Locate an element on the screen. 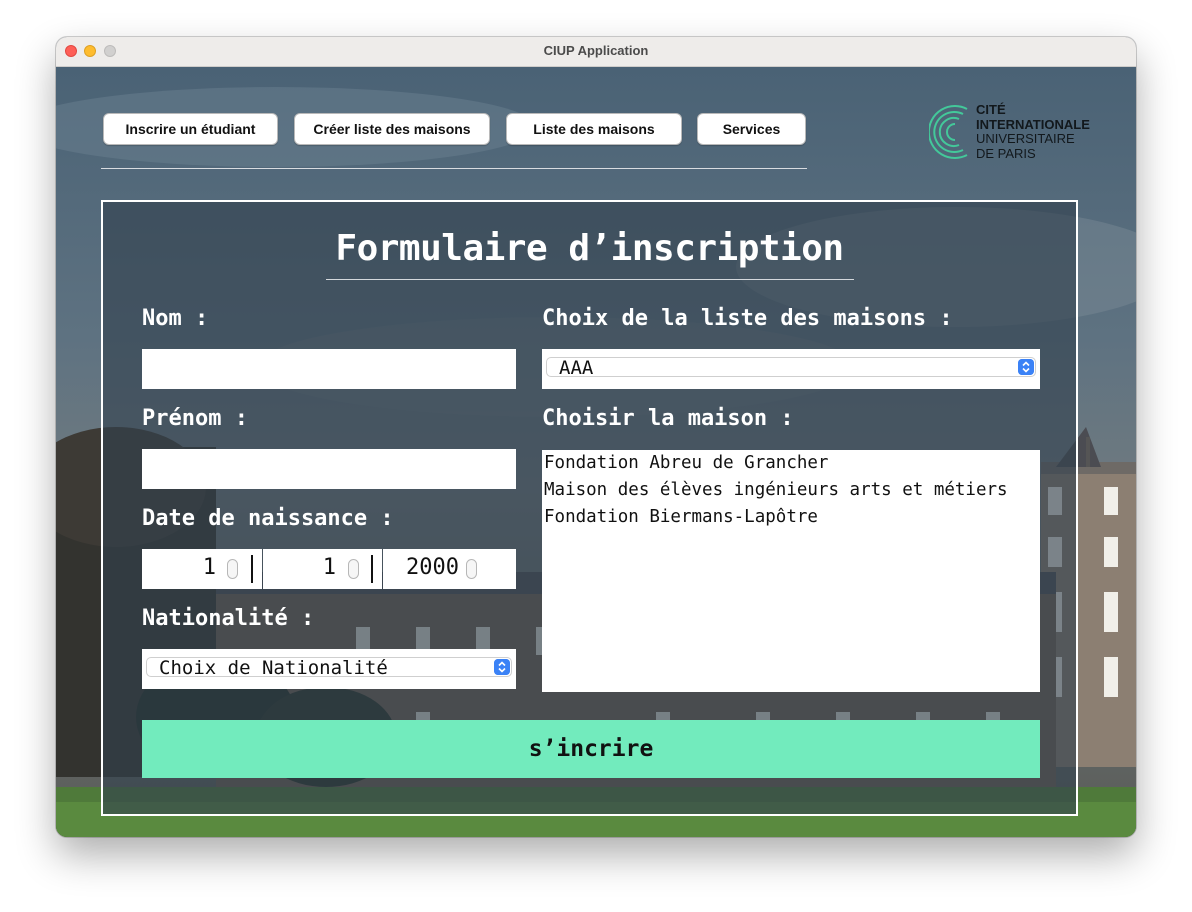 The width and height of the screenshot is (1192, 912). submit-inscription-button: s’incrire is located at coordinates (591, 749).